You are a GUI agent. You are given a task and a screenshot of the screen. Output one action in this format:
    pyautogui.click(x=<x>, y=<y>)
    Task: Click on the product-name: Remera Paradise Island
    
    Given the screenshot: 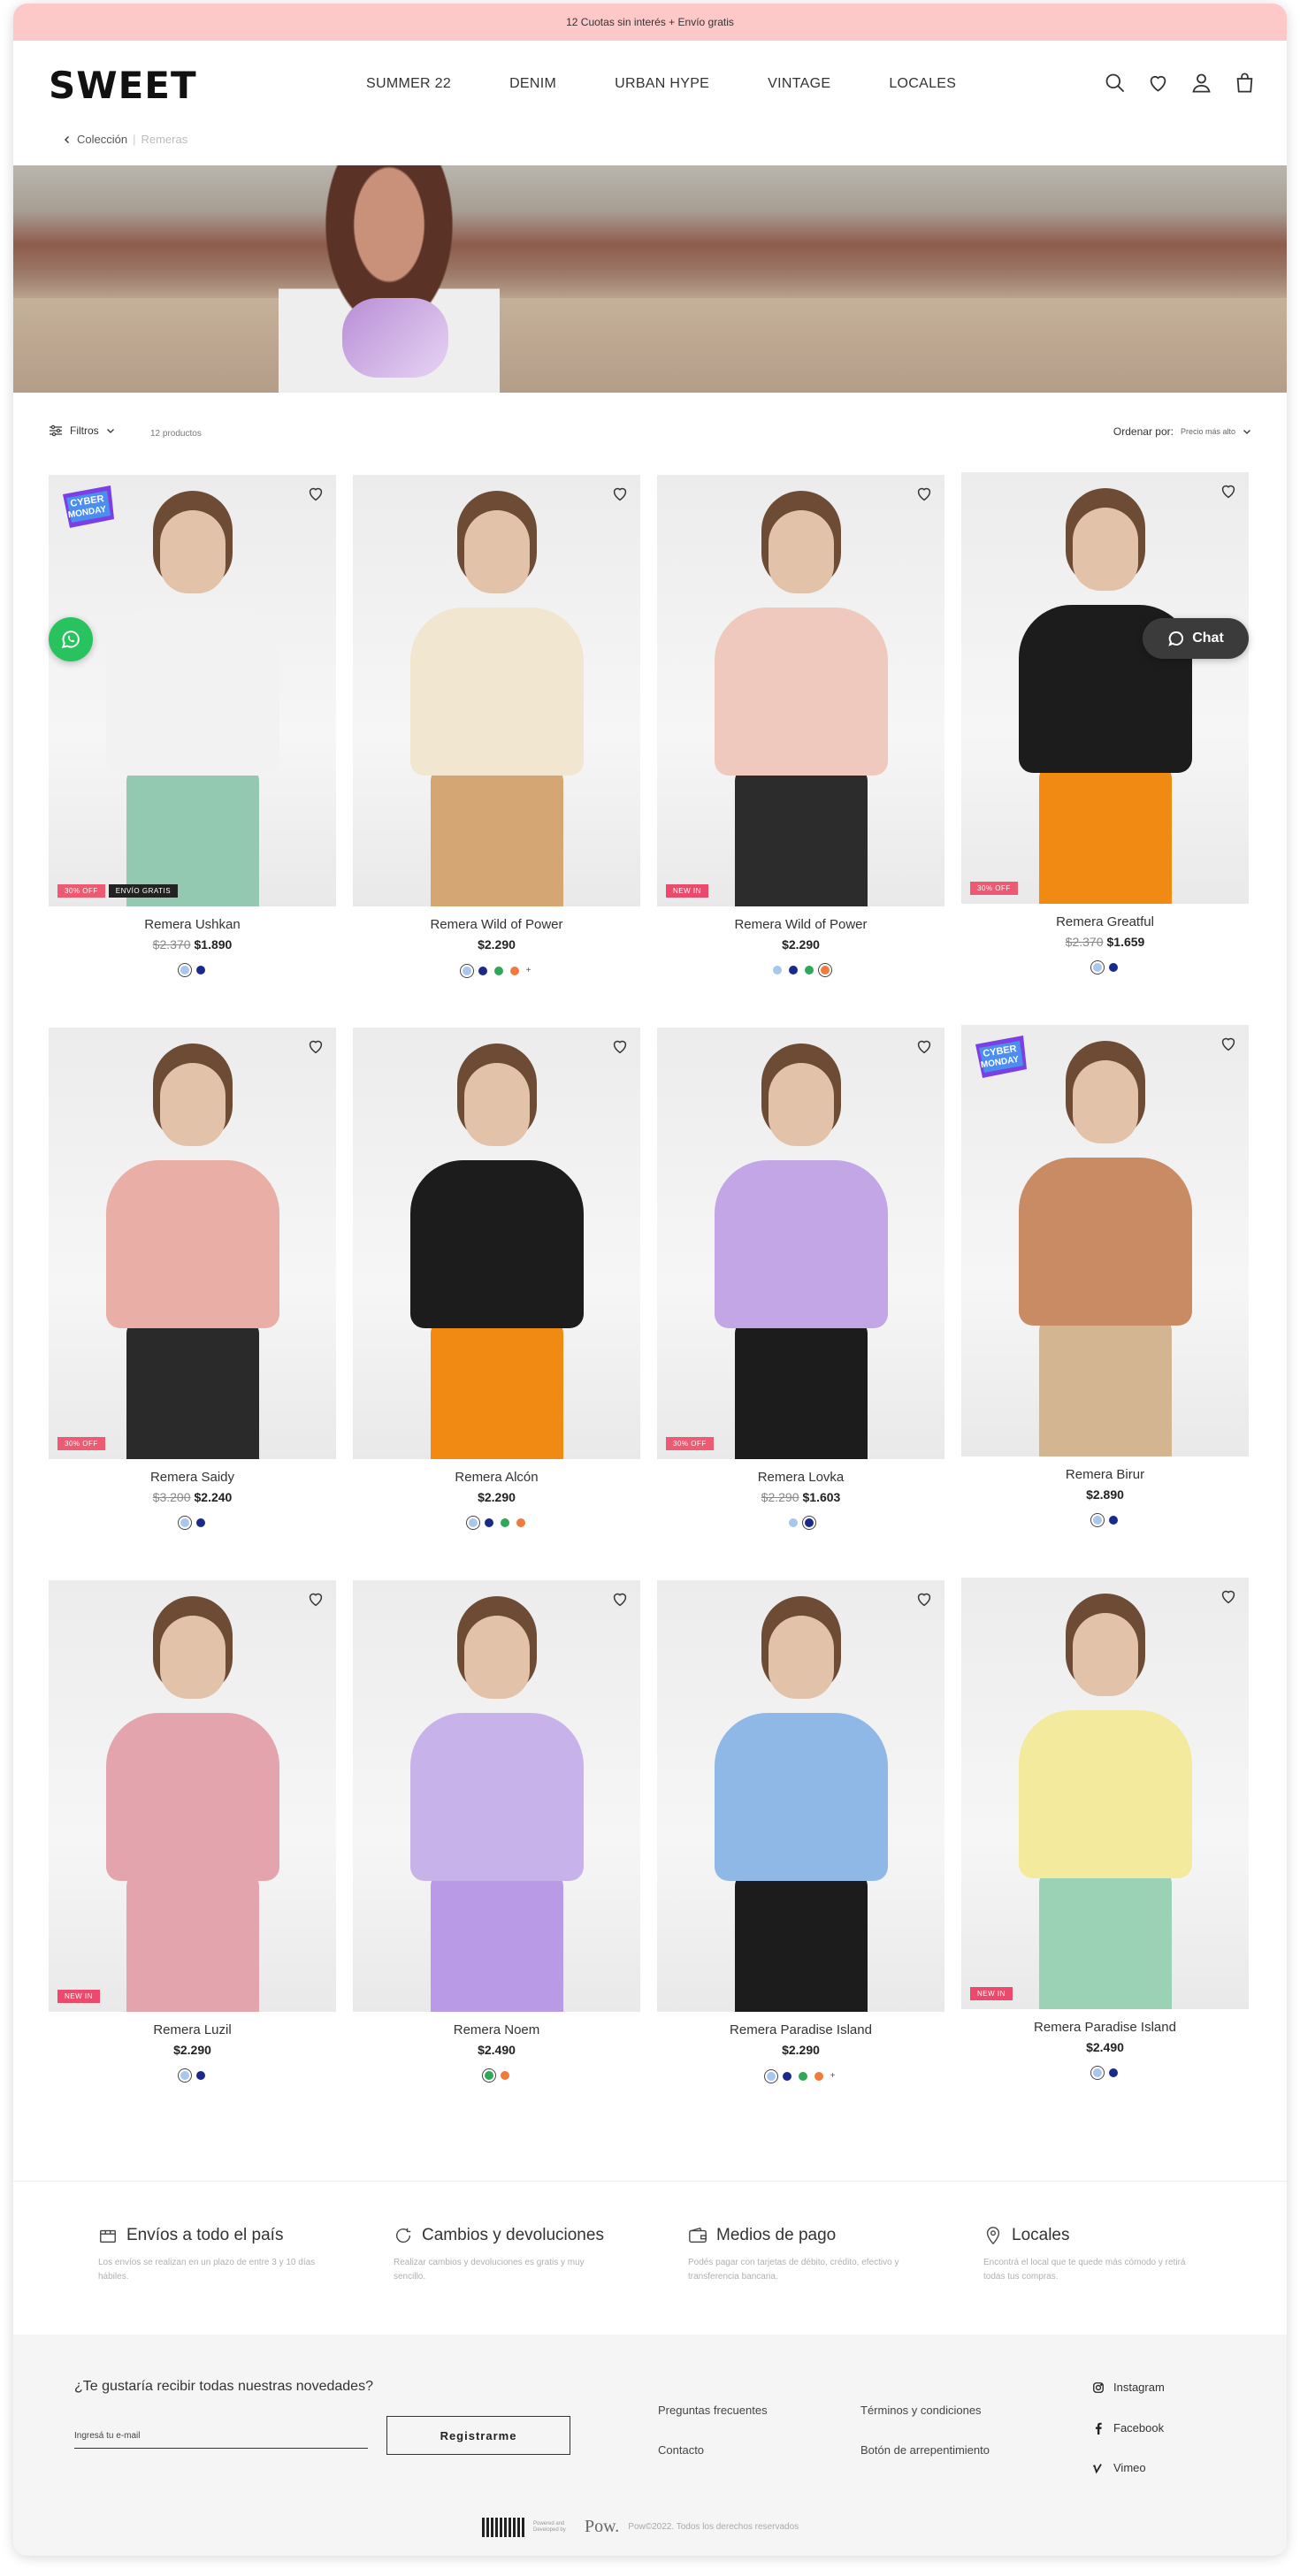 What is the action you would take?
    pyautogui.click(x=800, y=2029)
    